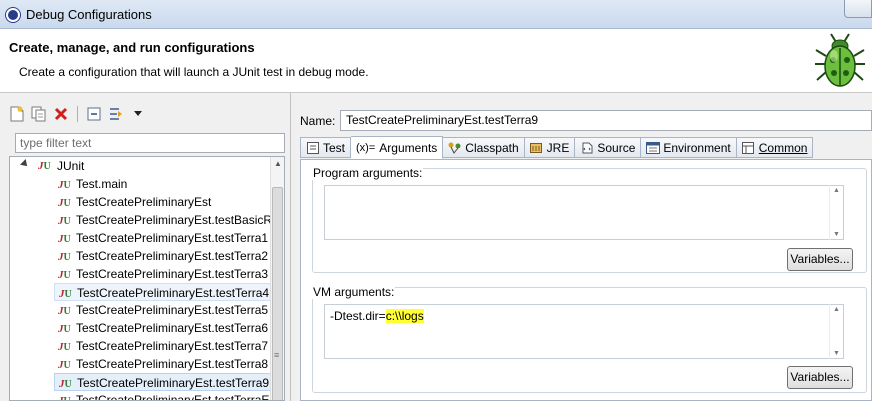  I want to click on tree-item: JU TestCreatePreliminaryEst.testTerra1, so click(169, 238).